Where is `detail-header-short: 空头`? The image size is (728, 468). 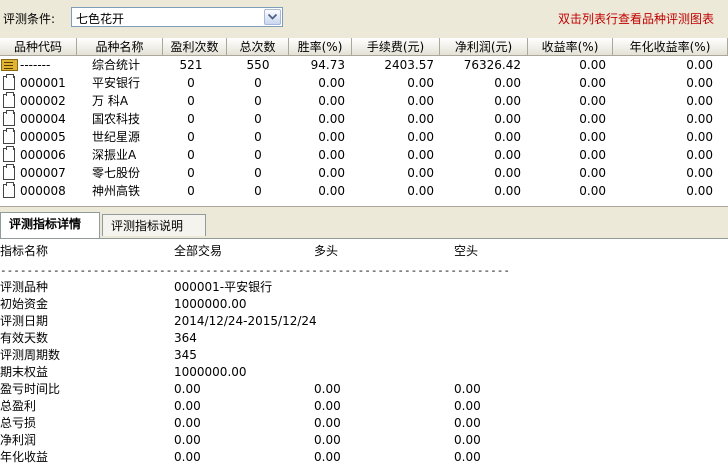
detail-header-short: 空头 is located at coordinates (466, 251).